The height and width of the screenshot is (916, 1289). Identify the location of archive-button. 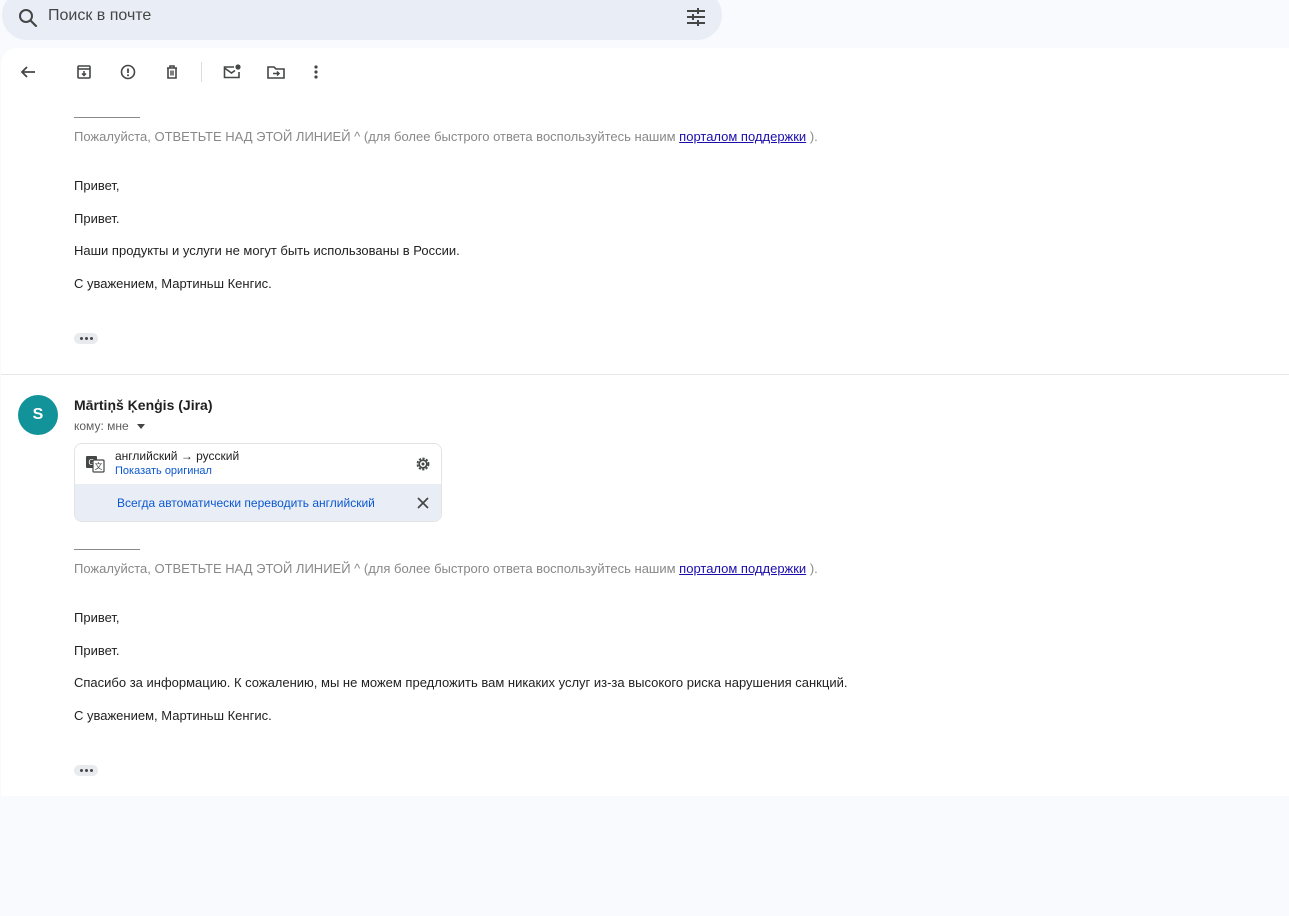
(84, 72).